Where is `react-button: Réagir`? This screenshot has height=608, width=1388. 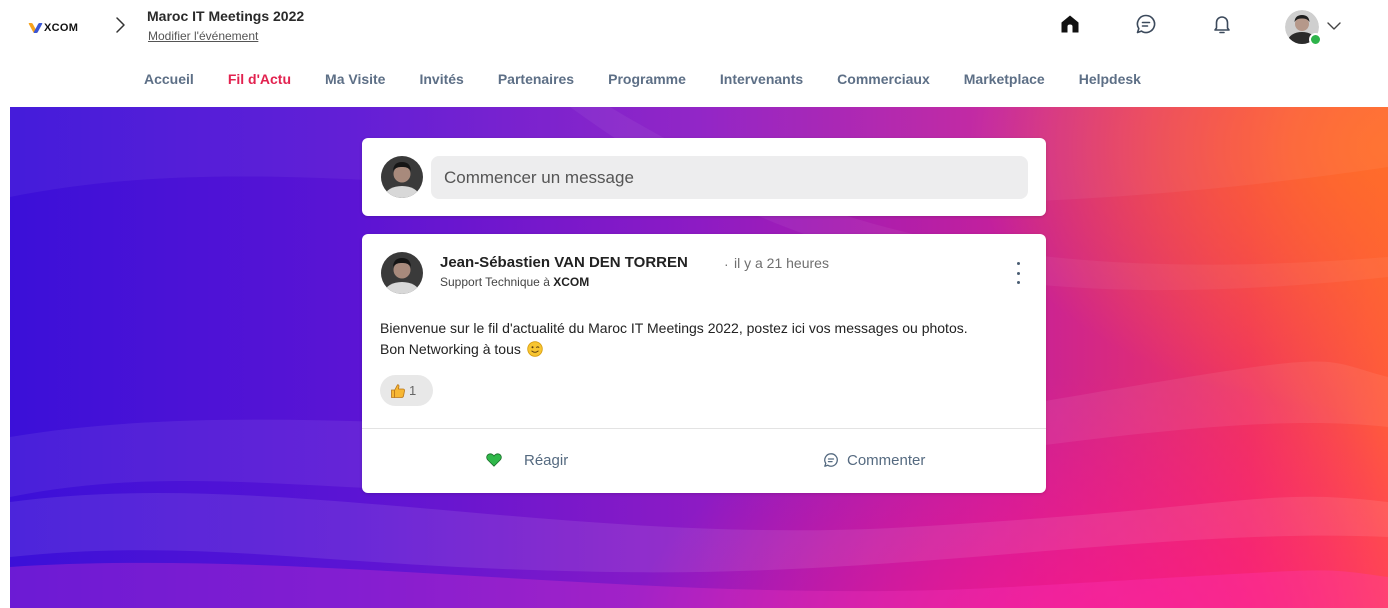
react-button: Réagir is located at coordinates (527, 460).